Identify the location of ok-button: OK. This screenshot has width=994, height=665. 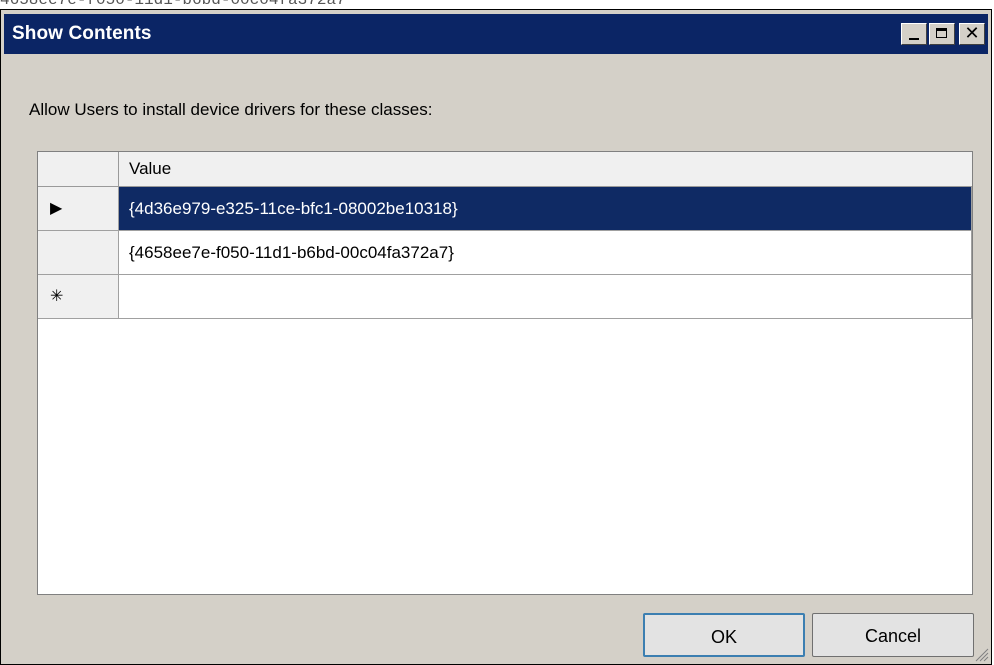
(724, 635).